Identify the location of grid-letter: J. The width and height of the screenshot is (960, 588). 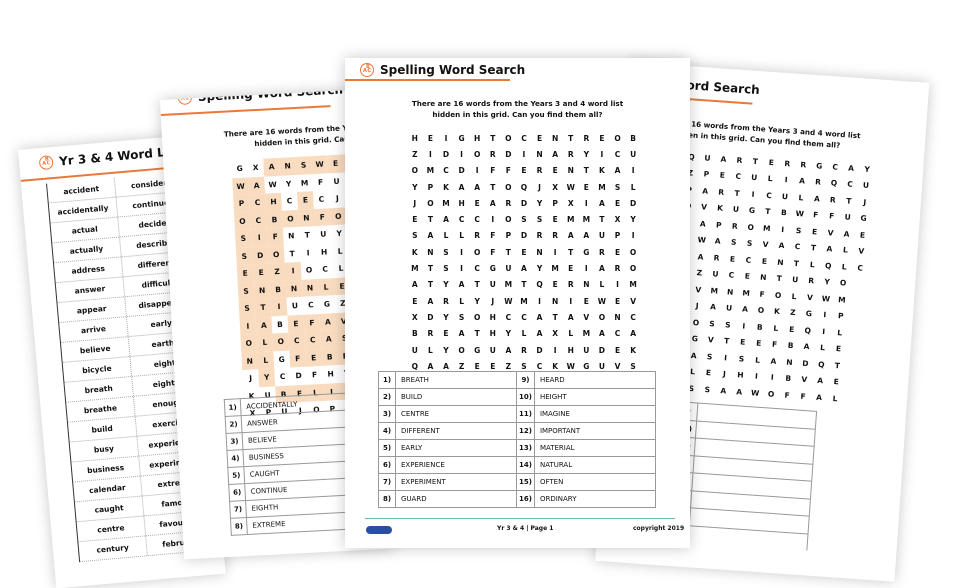
(415, 203).